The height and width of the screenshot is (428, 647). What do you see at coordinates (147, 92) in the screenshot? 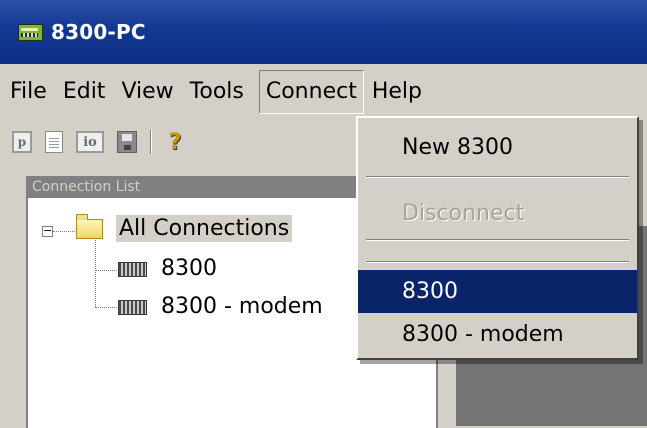
I see `menu-view: View` at bounding box center [147, 92].